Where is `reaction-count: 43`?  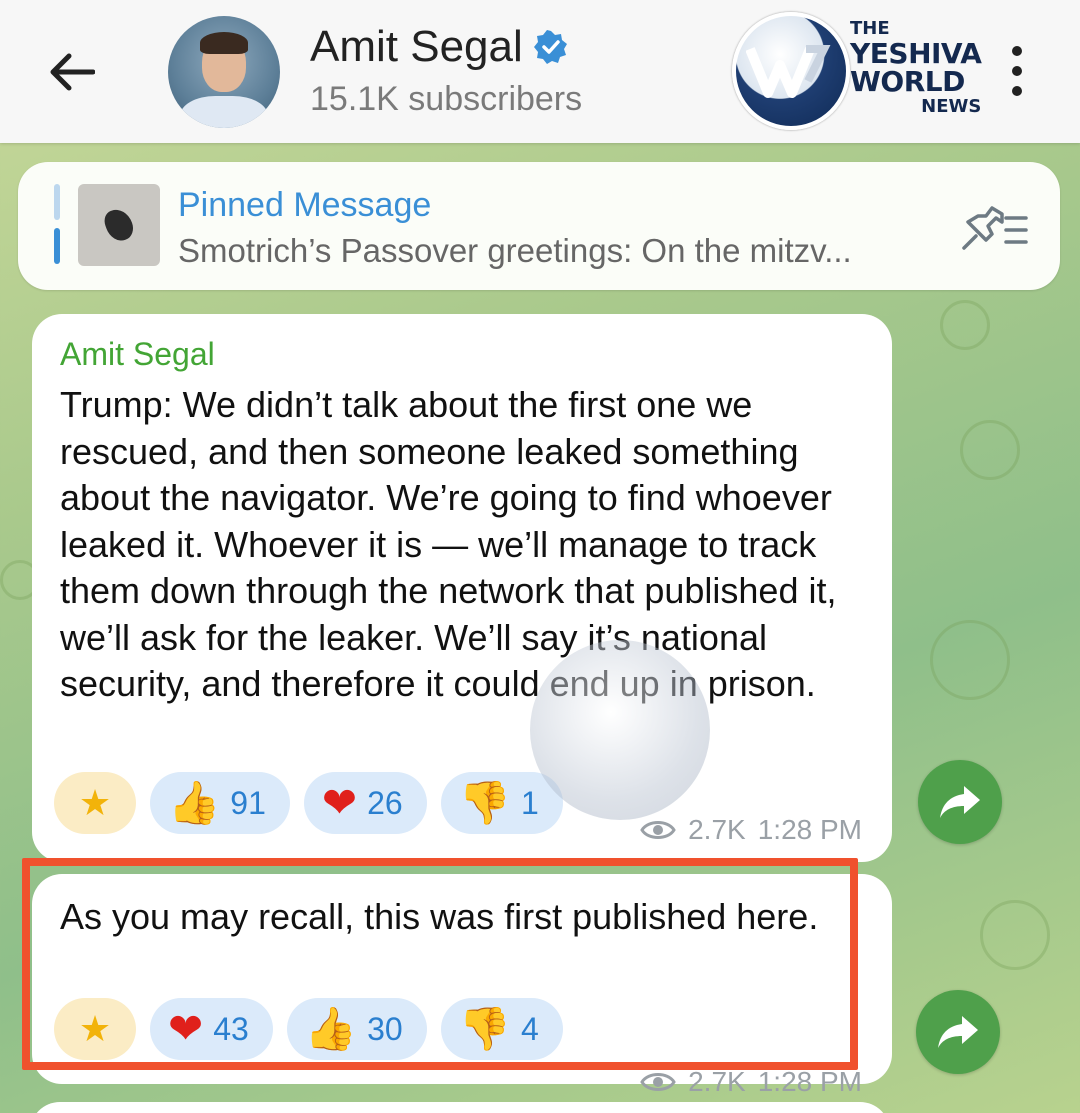
reaction-count: 43 is located at coordinates (231, 1028).